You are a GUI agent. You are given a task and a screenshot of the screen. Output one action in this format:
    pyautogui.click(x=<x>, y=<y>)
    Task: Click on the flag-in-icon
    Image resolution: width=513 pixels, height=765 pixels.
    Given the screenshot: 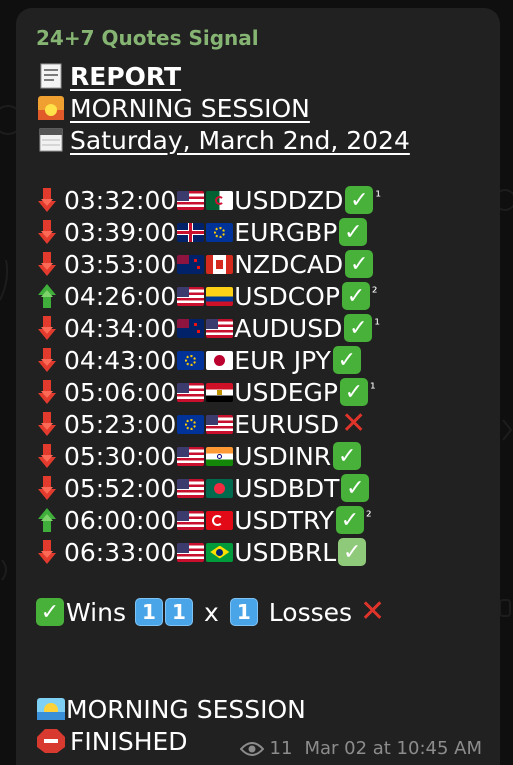 What is the action you would take?
    pyautogui.click(x=220, y=456)
    